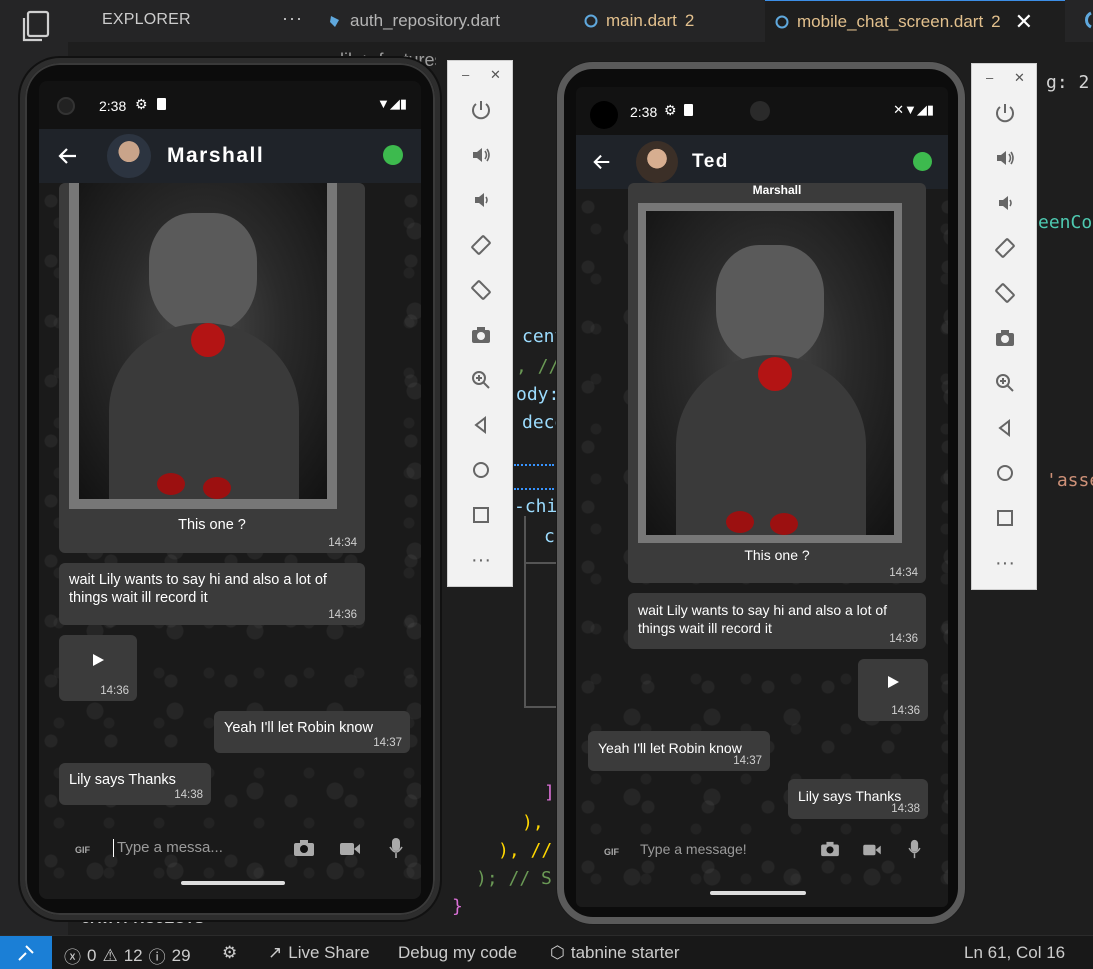 This screenshot has width=1093, height=969. What do you see at coordinates (915, 21) in the screenshot?
I see `tab-mobile-chat-screen: mobile_chat_screen.dart 2 ✕` at bounding box center [915, 21].